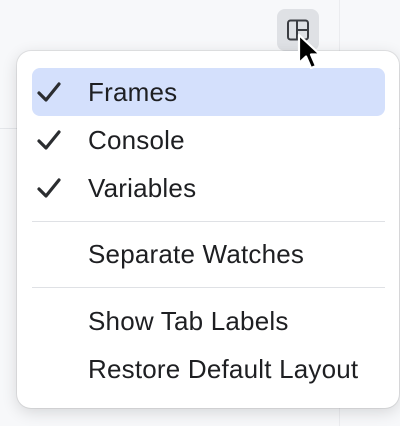  Describe the element at coordinates (136, 139) in the screenshot. I see `menu-item-label: Console` at that location.